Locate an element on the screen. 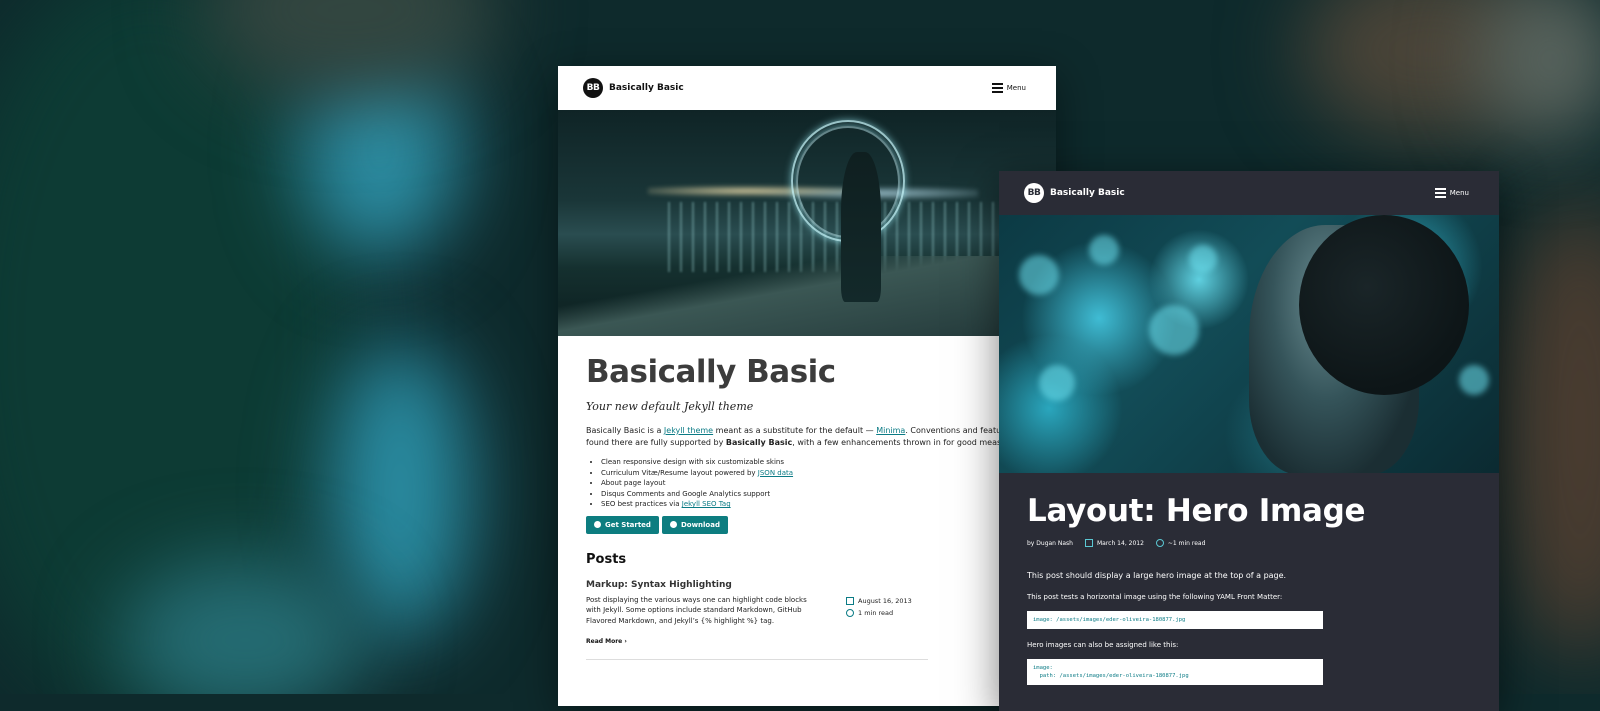 This screenshot has width=1600, height=711. post-date: March 14, 2012 is located at coordinates (1120, 543).